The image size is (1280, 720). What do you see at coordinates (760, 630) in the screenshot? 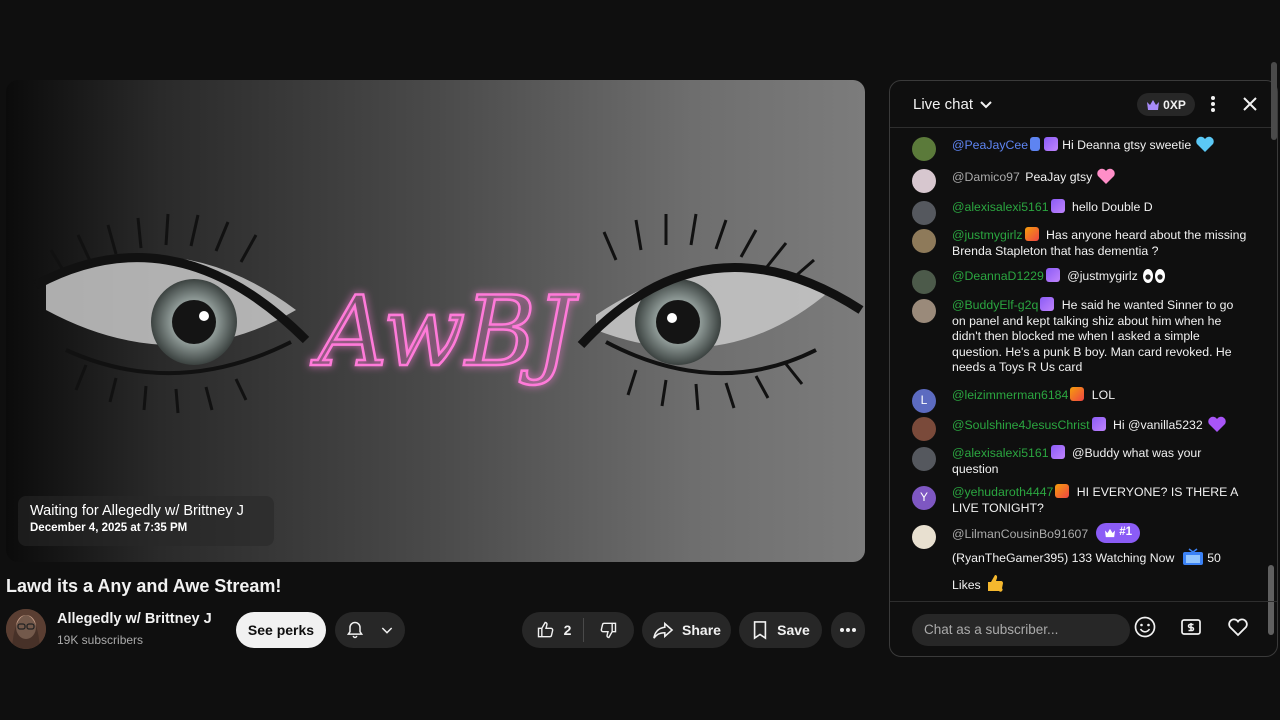
I see `bookmark-icon` at bounding box center [760, 630].